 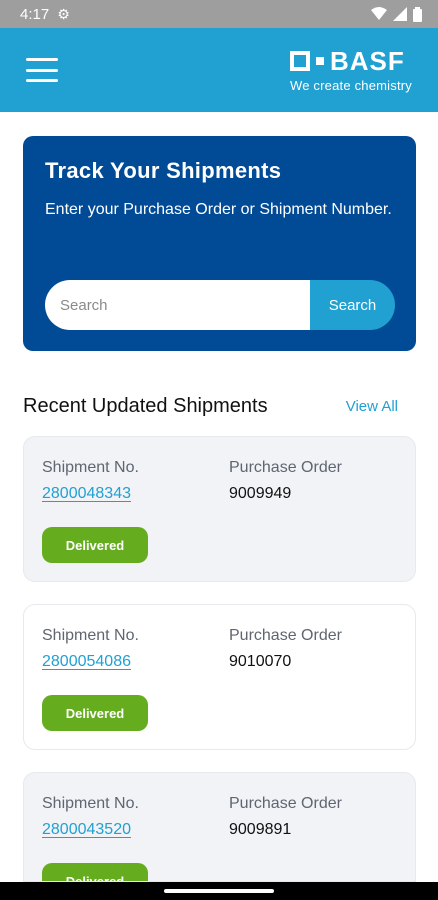 I want to click on search-bar: Search, so click(x=220, y=305).